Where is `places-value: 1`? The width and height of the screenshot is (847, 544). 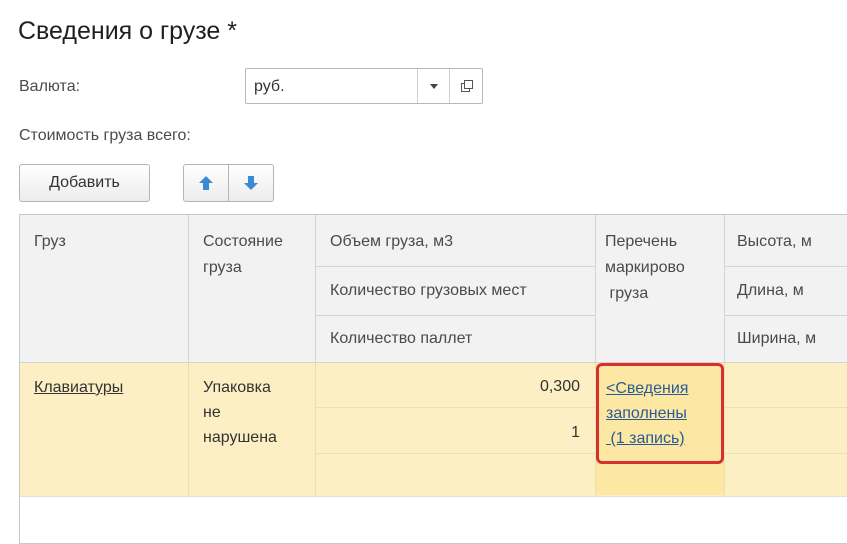
places-value: 1 is located at coordinates (450, 433).